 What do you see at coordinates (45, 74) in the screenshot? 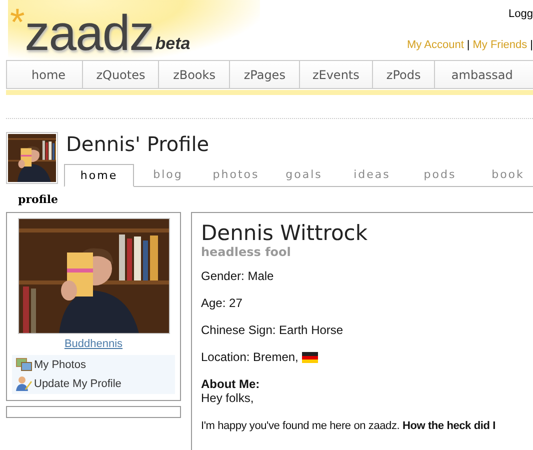
I see `nav-tab: home` at bounding box center [45, 74].